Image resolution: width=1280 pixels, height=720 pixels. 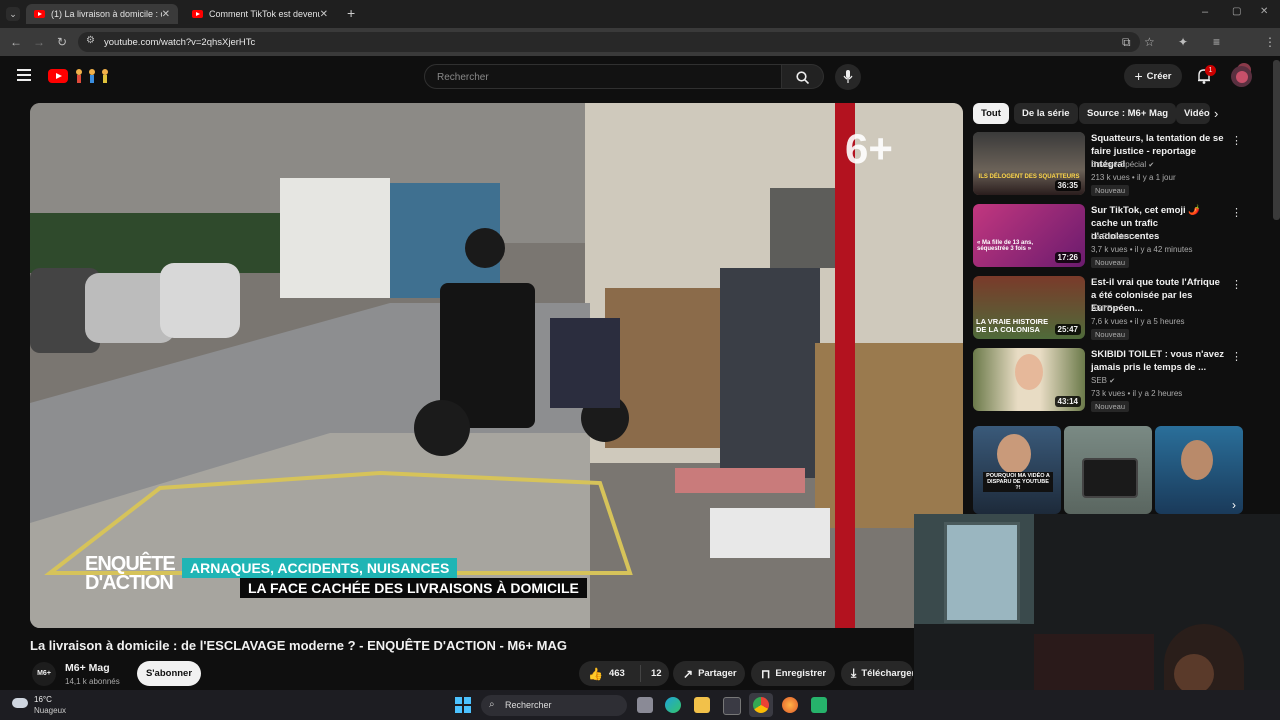 What do you see at coordinates (16, 42) in the screenshot?
I see `back-icon: ←` at bounding box center [16, 42].